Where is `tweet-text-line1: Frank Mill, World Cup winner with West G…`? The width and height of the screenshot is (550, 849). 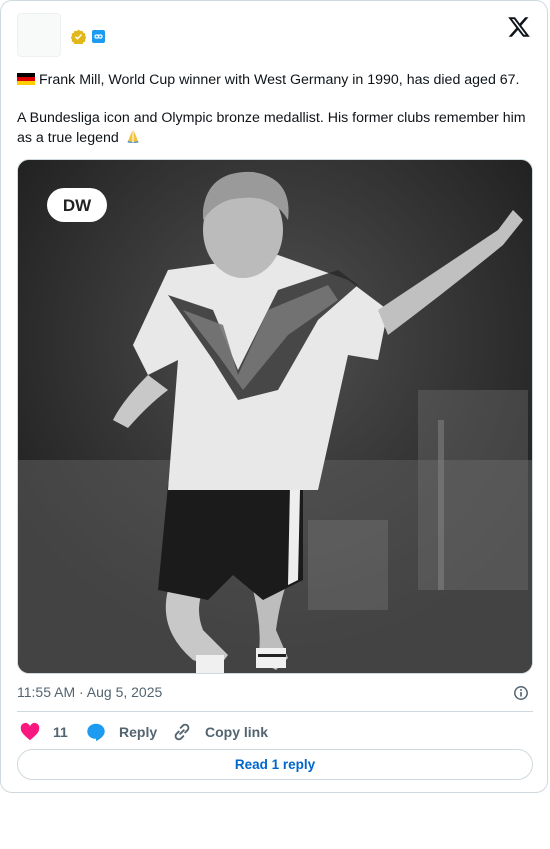
tweet-text-line1: Frank Mill, World Cup winner with West G… is located at coordinates (279, 80).